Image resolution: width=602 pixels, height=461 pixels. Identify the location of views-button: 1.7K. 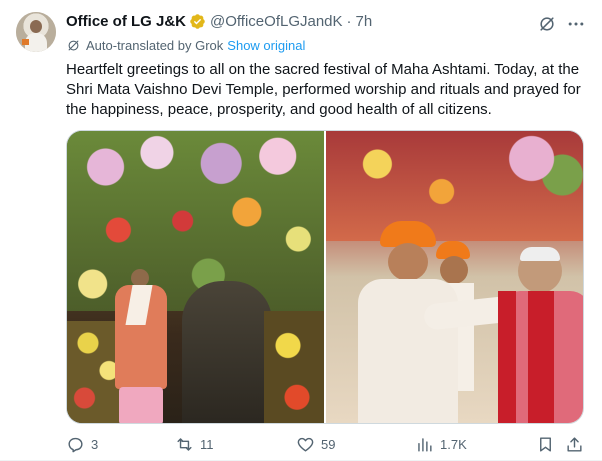
(441, 444).